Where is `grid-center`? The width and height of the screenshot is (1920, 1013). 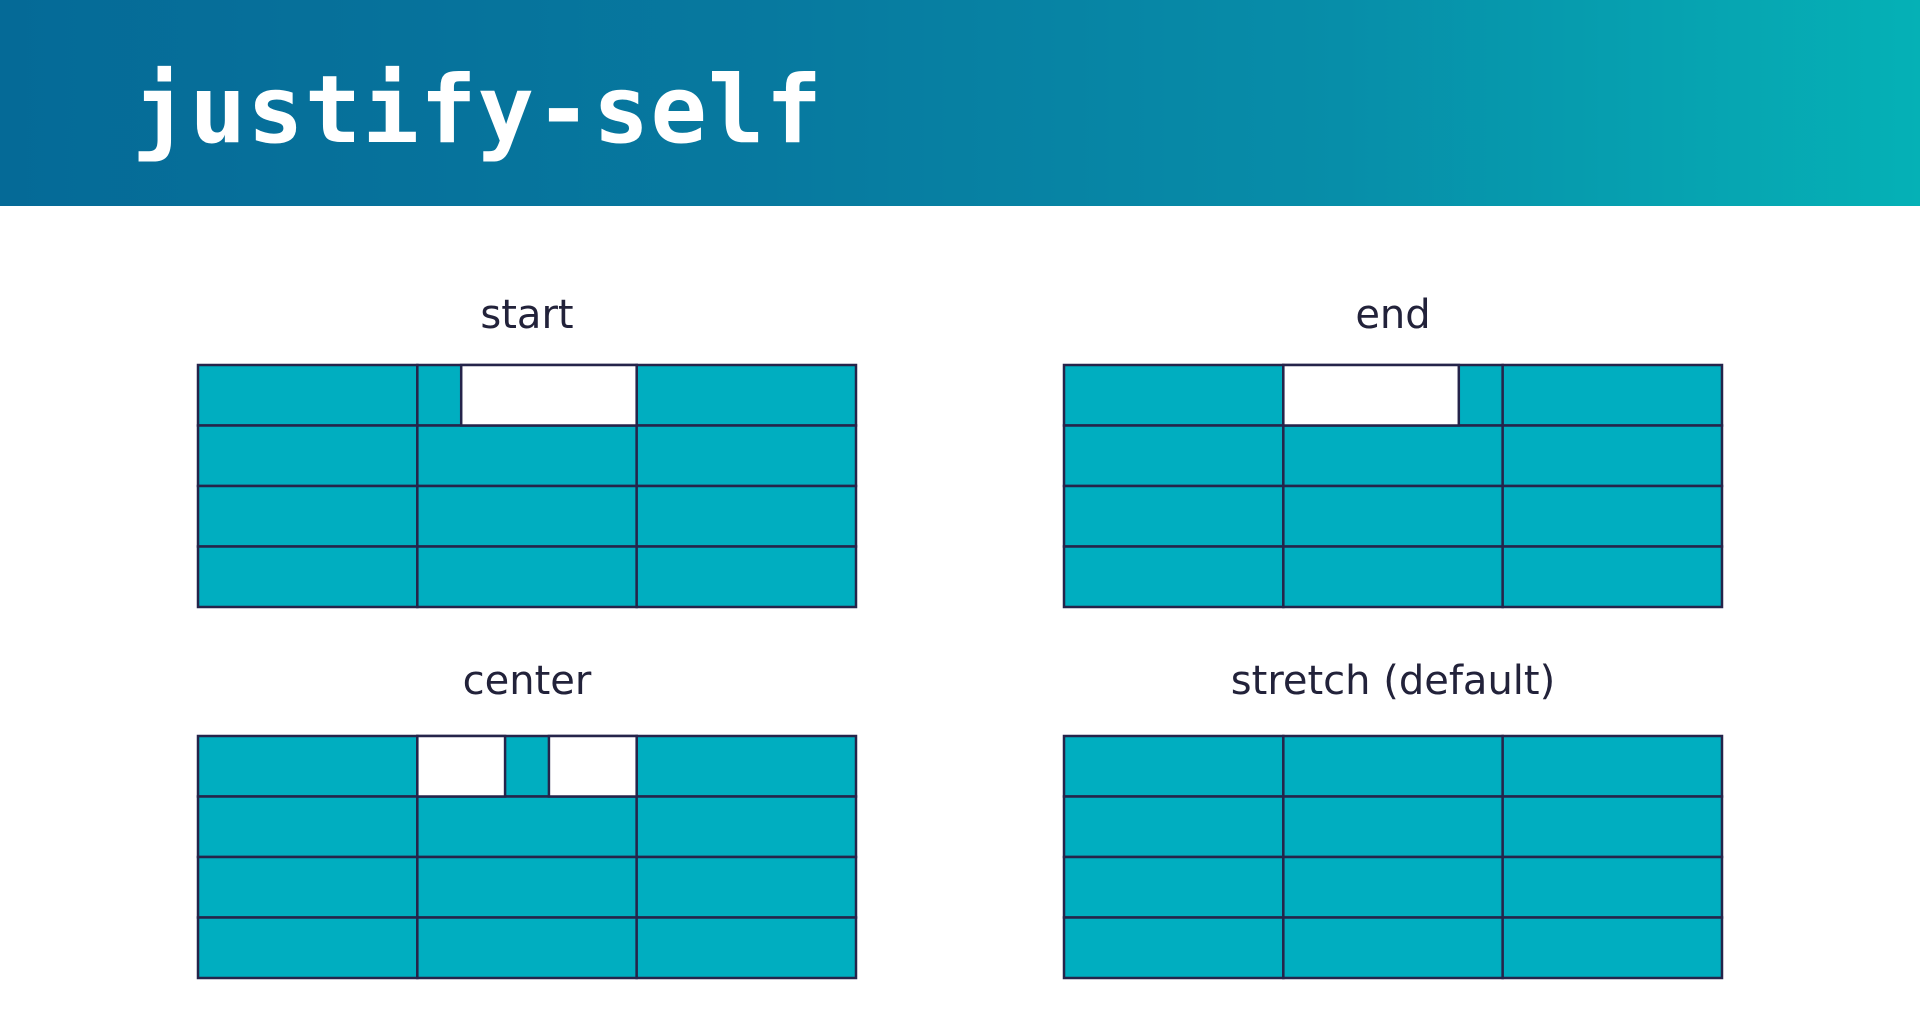 grid-center is located at coordinates (527, 857).